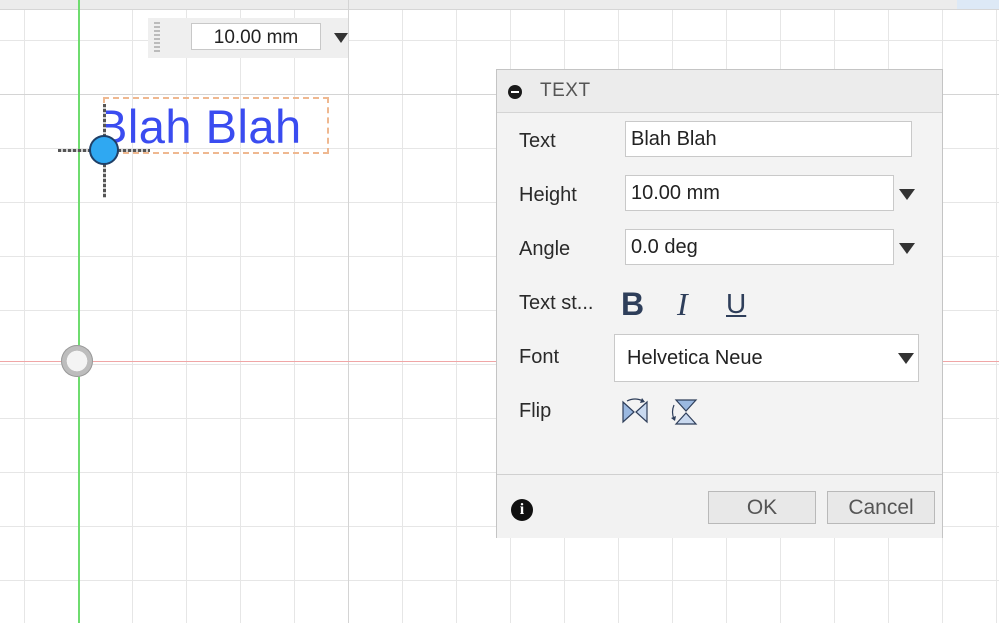  I want to click on dimension-input-panel: 10.00 mm, so click(248, 38).